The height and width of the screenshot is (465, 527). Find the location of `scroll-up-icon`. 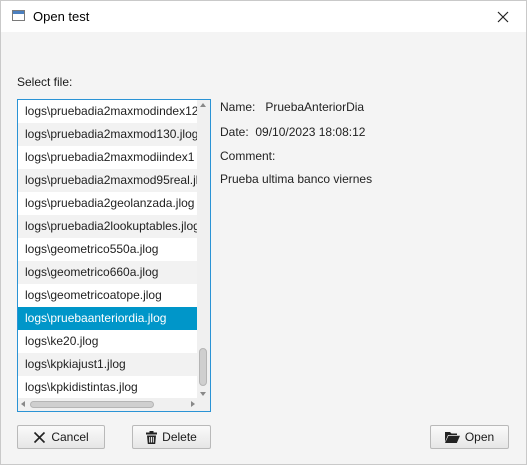

scroll-up-icon is located at coordinates (203, 105).